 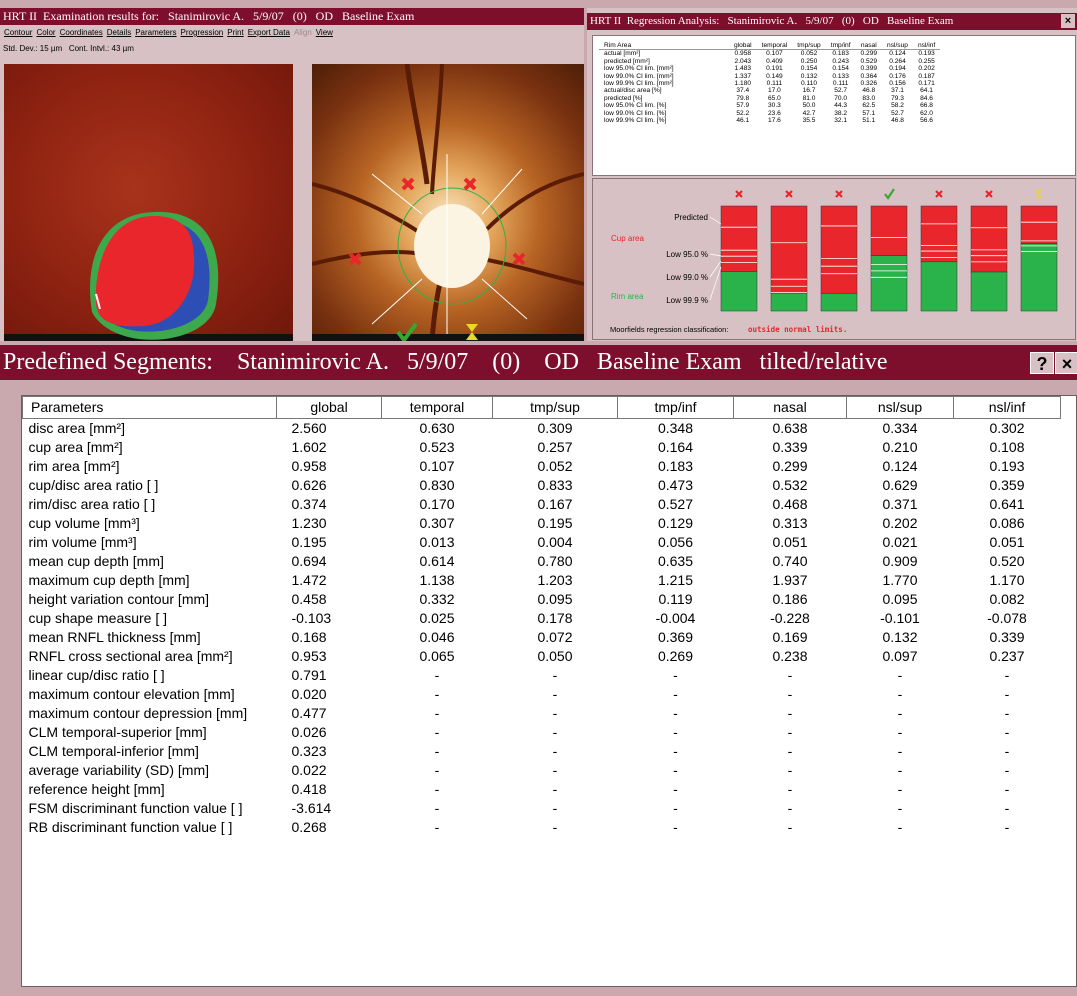 I want to click on parameter-value: 1.937, so click(x=790, y=580).